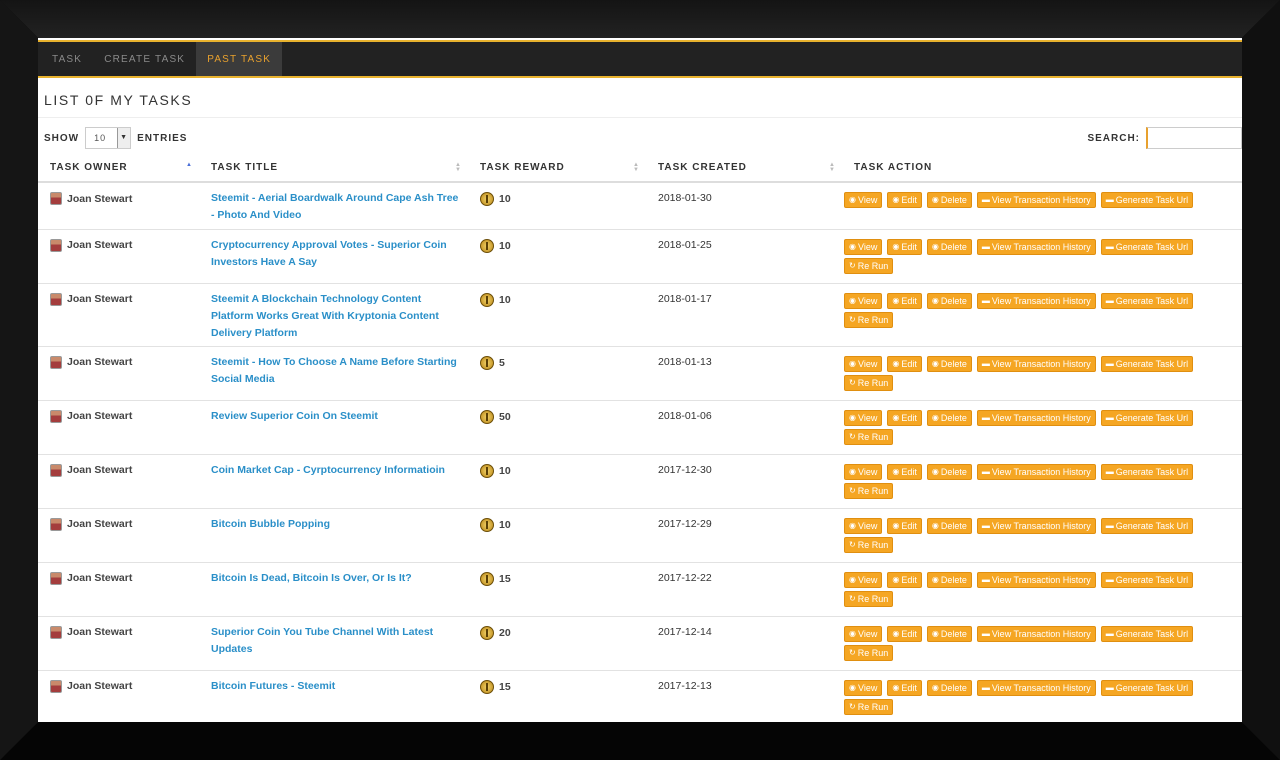  Describe the element at coordinates (744, 643) in the screenshot. I see `cell-created: 2017-12-14` at that location.